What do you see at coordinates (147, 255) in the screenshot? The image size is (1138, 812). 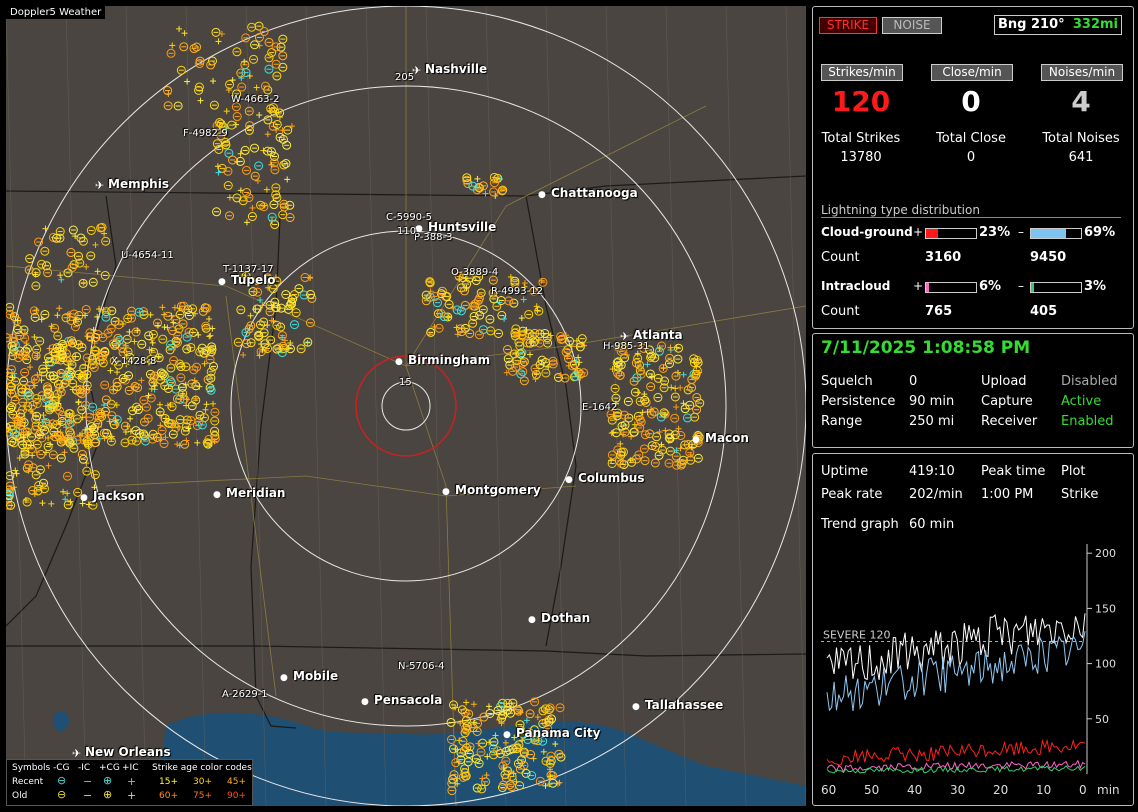 I see `storm-cell-label: U-4654-11` at bounding box center [147, 255].